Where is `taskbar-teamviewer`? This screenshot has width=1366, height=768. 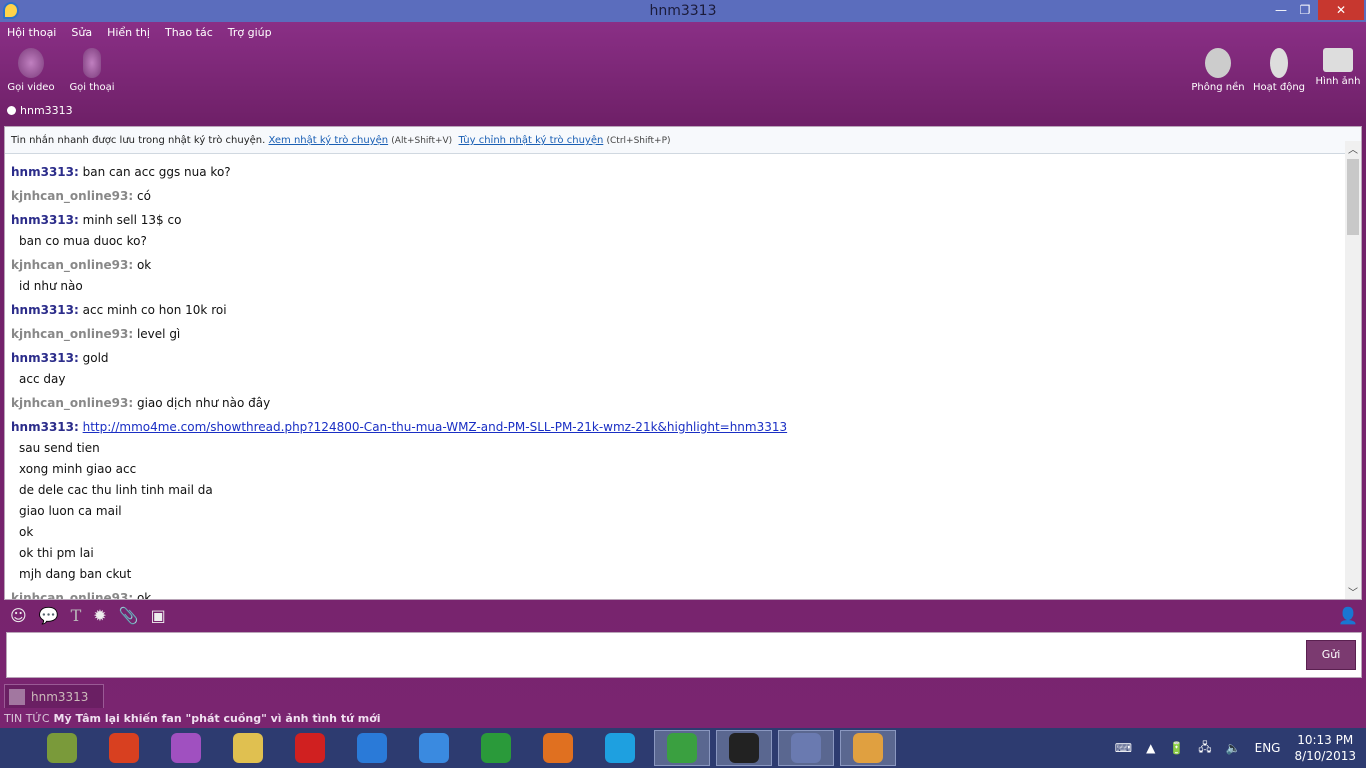
taskbar-teamviewer is located at coordinates (372, 748).